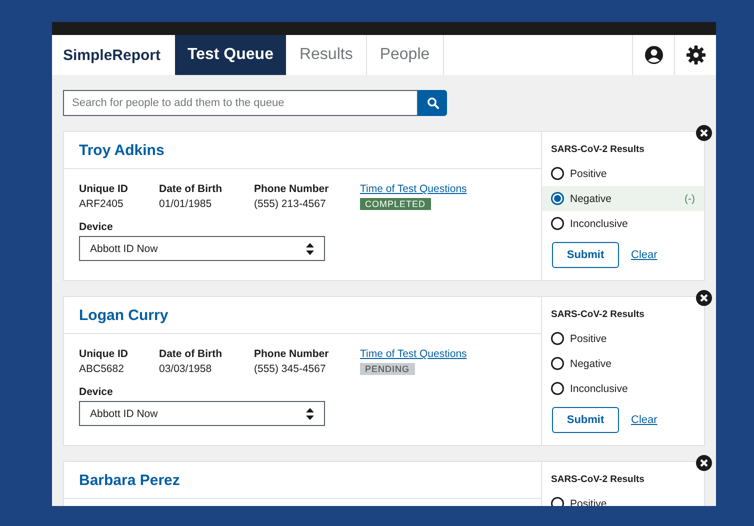  I want to click on field-value: 03/03/1958, so click(186, 369).